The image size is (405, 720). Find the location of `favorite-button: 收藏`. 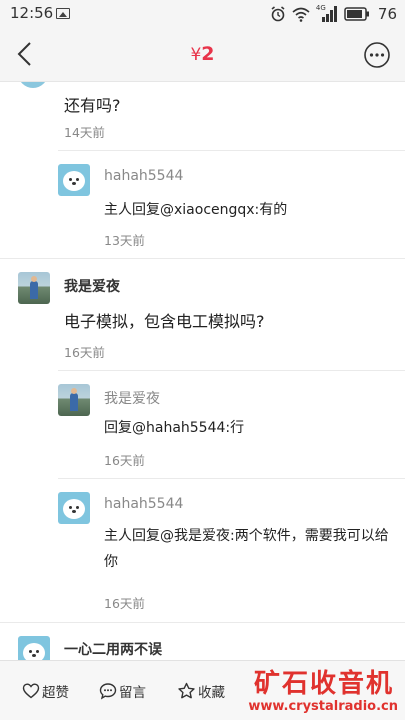

favorite-button: 收藏 is located at coordinates (201, 691).